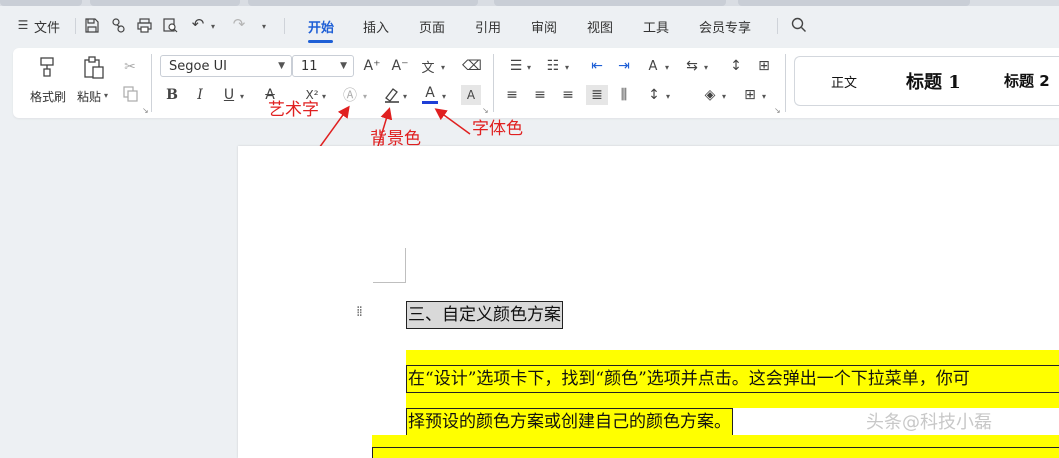 The width and height of the screenshot is (1059, 458). Describe the element at coordinates (569, 422) in the screenshot. I see `document-paragraph-line-2: 择预设的颜色方案或创建自己的颜色方案。` at that location.